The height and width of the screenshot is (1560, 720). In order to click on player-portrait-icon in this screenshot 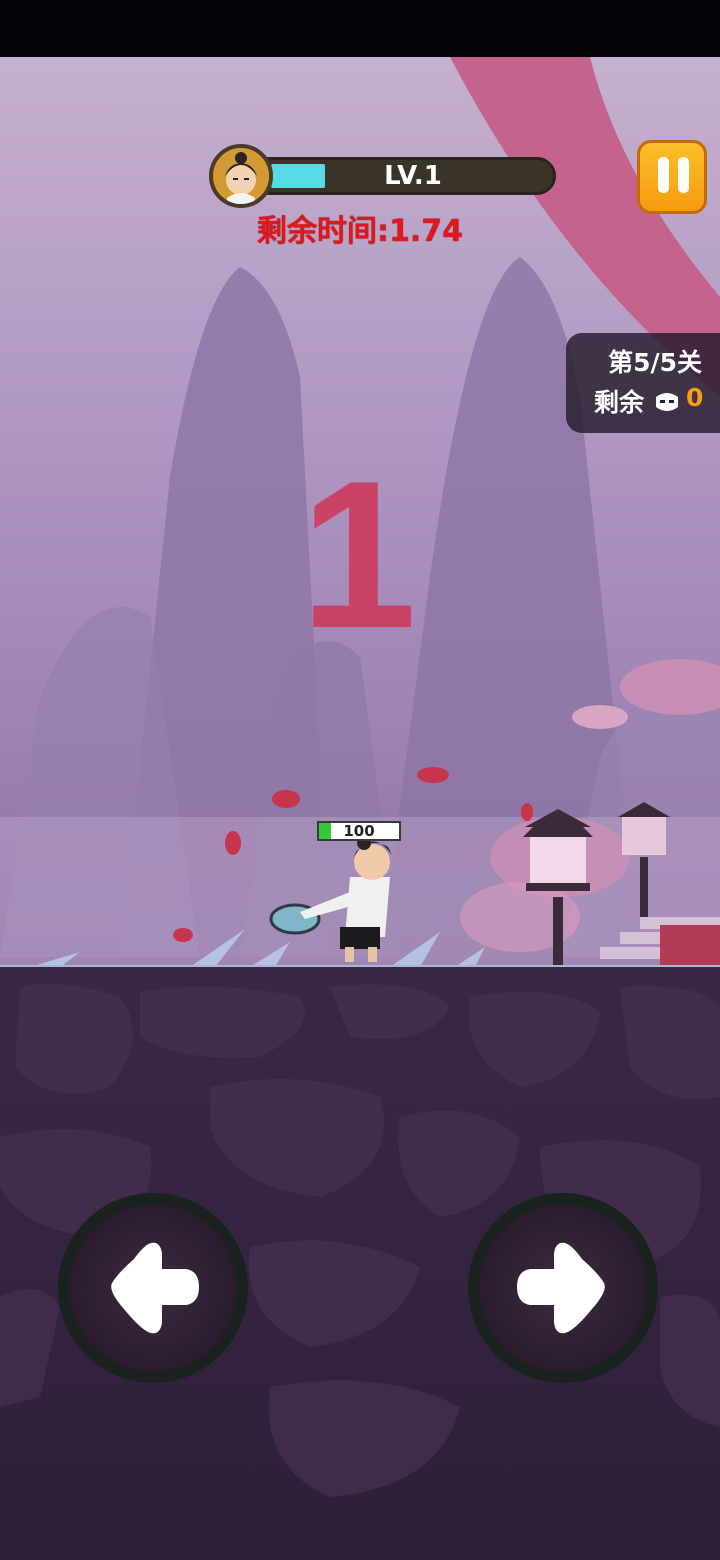, I will do `click(241, 176)`.